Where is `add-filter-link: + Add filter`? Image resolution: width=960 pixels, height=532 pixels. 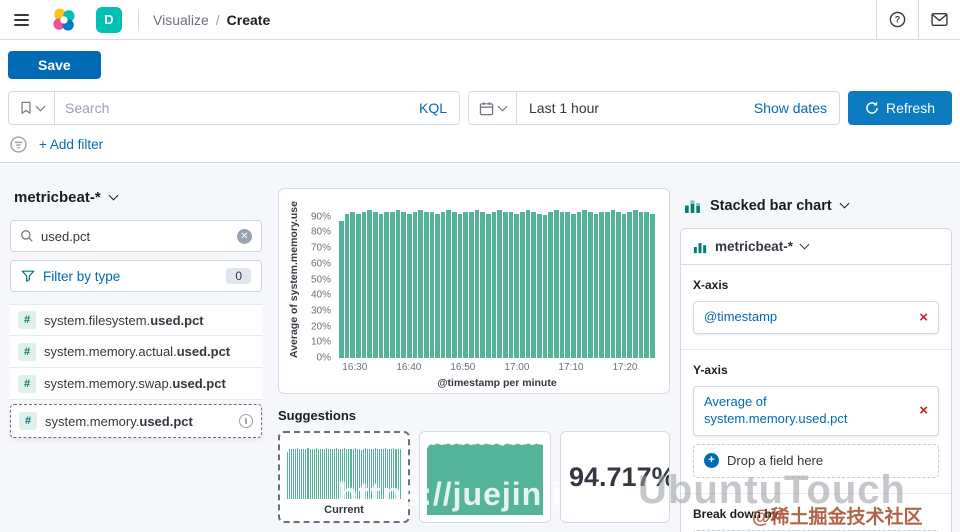 add-filter-link: + Add filter is located at coordinates (71, 144).